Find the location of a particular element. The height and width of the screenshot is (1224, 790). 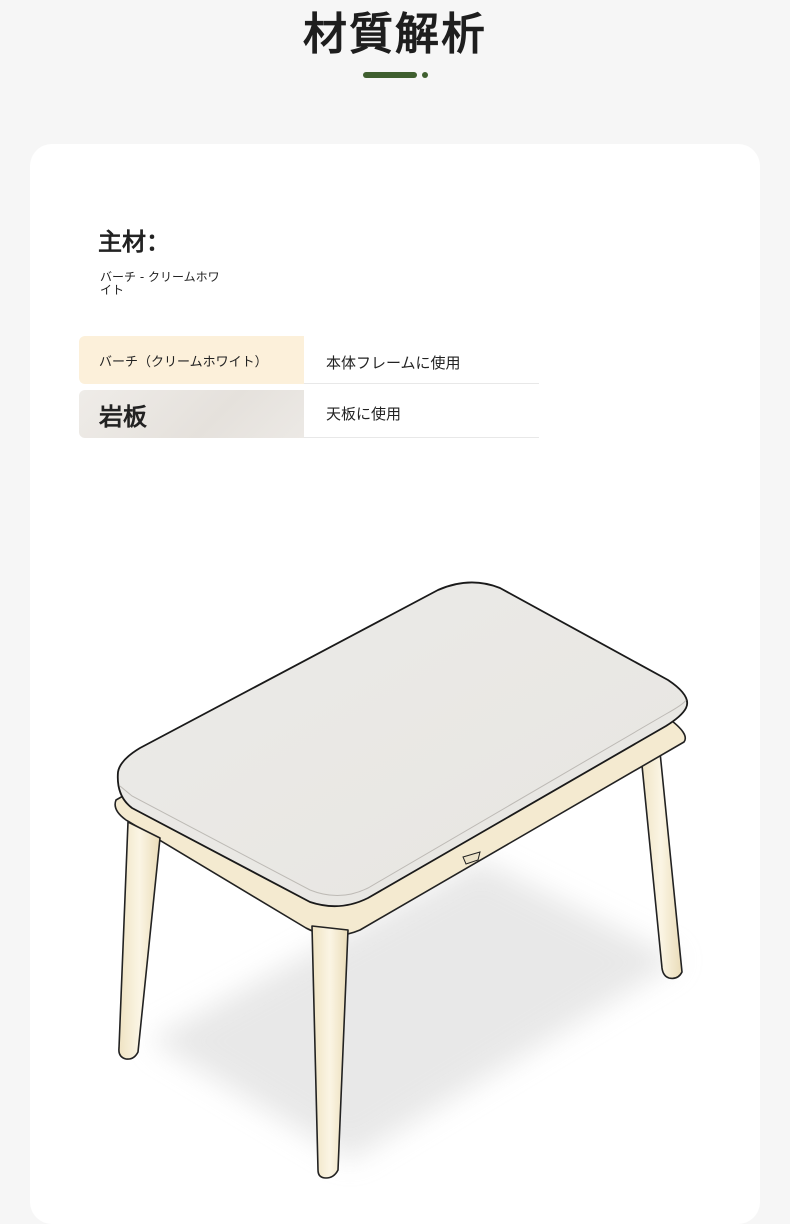

leg-back-right is located at coordinates (661, 860).